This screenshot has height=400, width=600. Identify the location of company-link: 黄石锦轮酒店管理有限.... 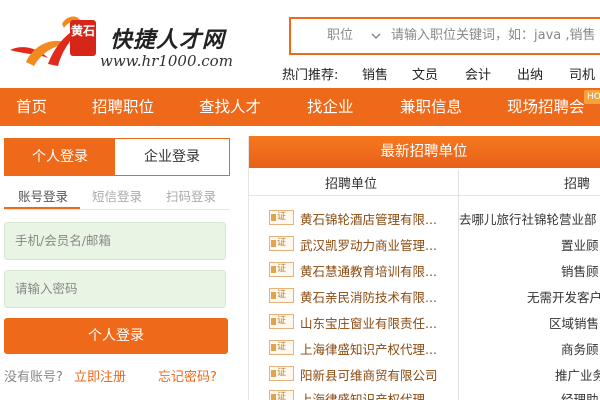
(368, 218).